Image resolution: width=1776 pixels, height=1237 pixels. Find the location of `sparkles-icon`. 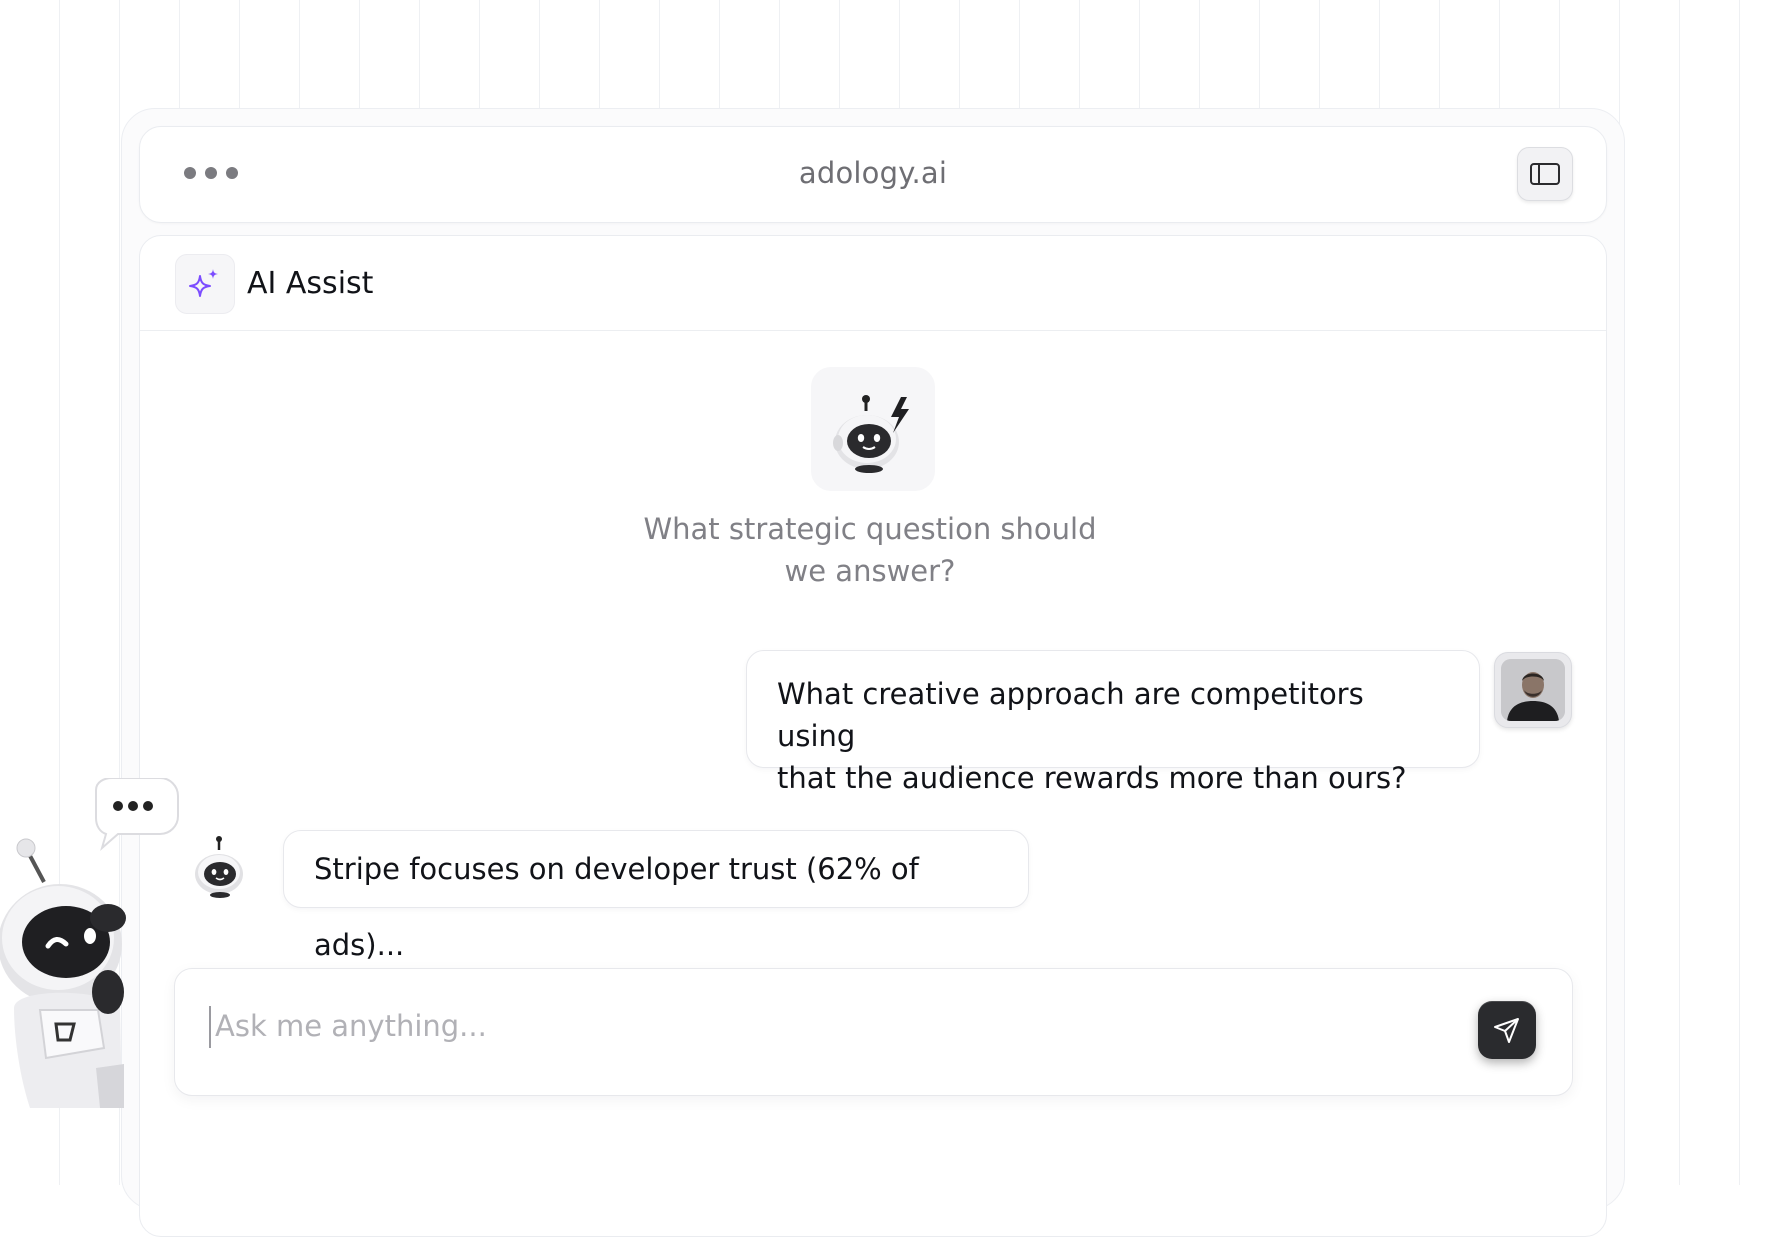

sparkles-icon is located at coordinates (203, 283).